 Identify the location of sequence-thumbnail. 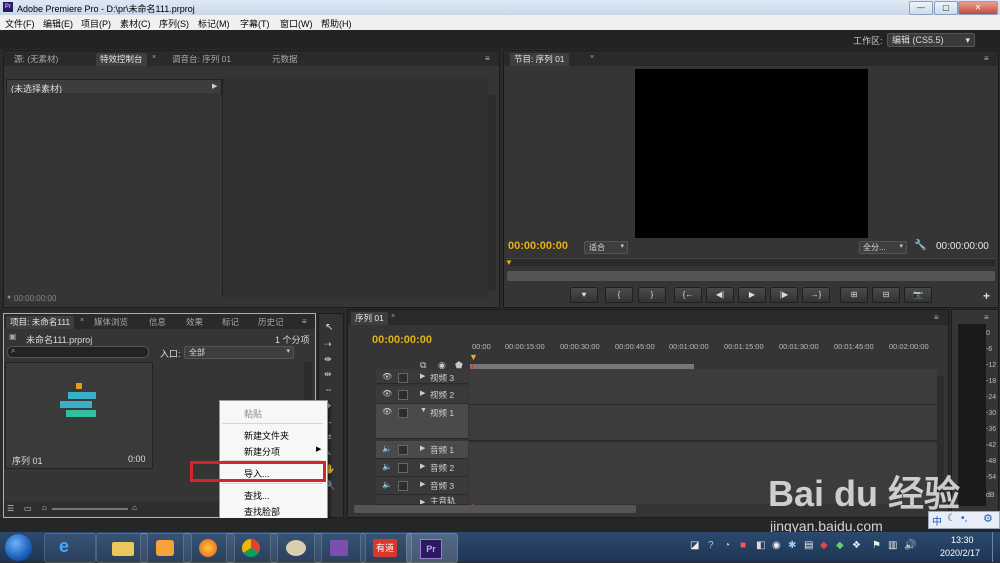
(79, 415).